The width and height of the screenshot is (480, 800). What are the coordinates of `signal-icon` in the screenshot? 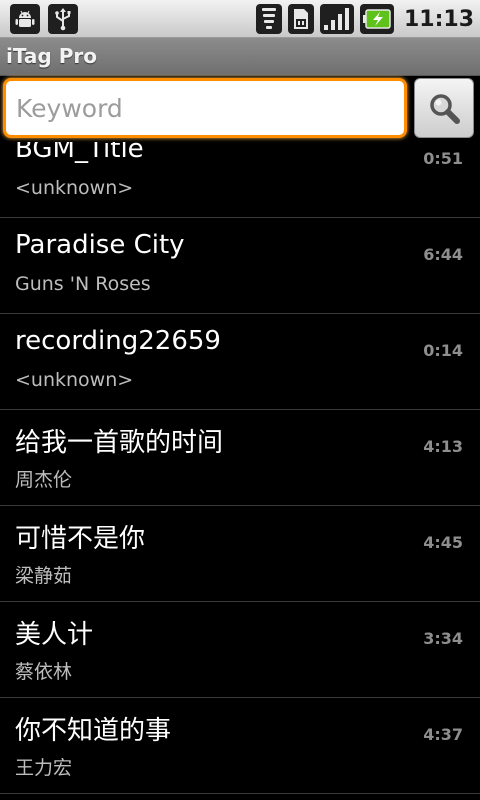 It's located at (336, 19).